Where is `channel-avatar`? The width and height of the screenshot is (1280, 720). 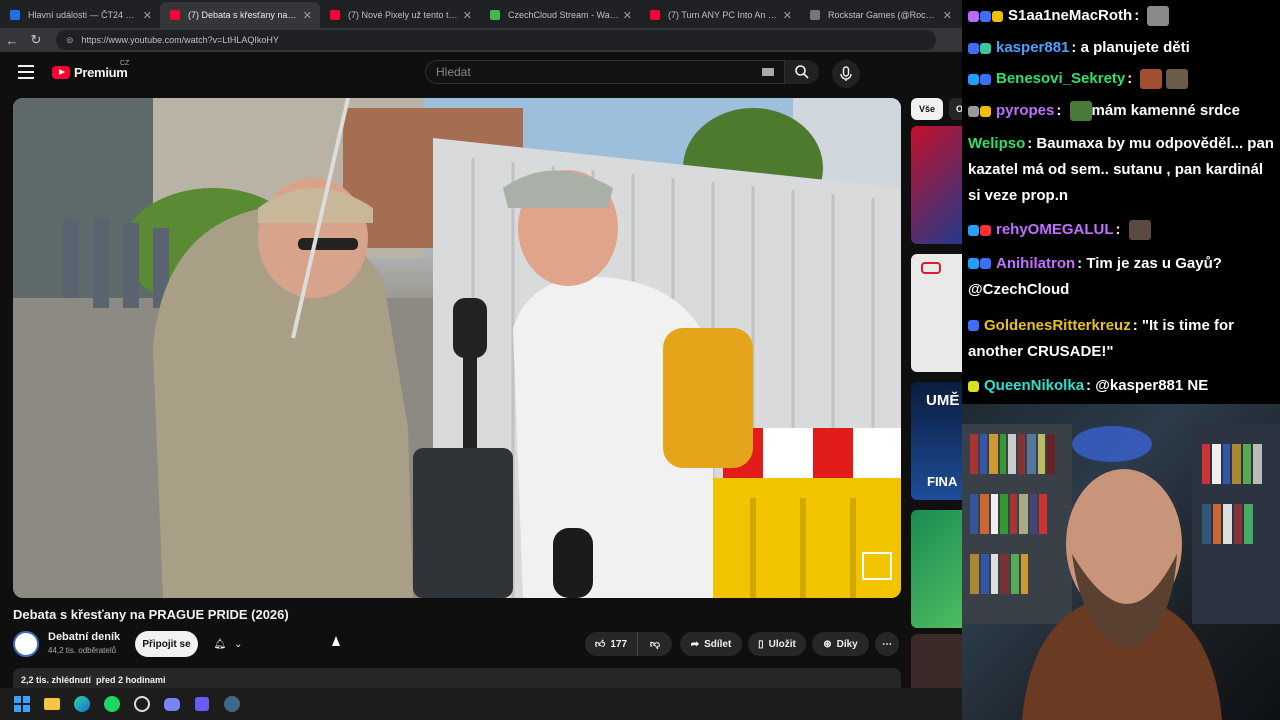 channel-avatar is located at coordinates (26, 644).